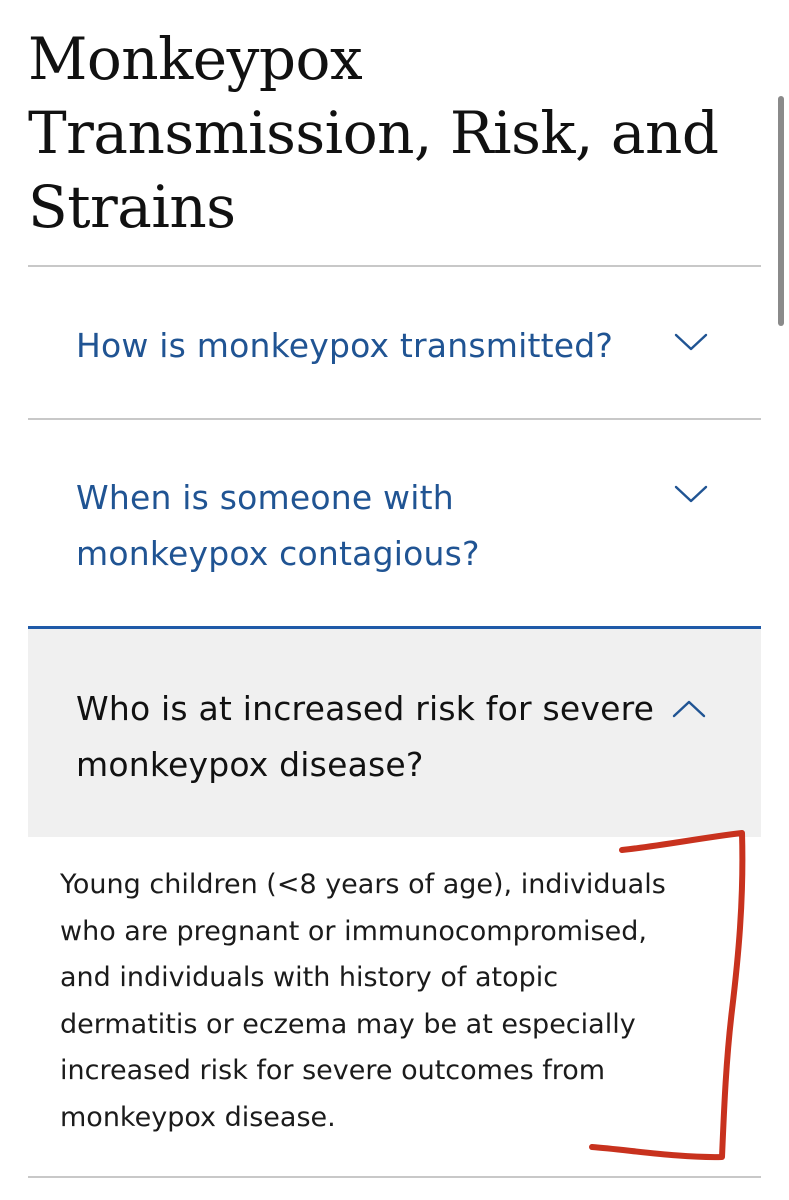  Describe the element at coordinates (198, 1117) in the screenshot. I see `answer-line: monkeypox disease.` at that location.